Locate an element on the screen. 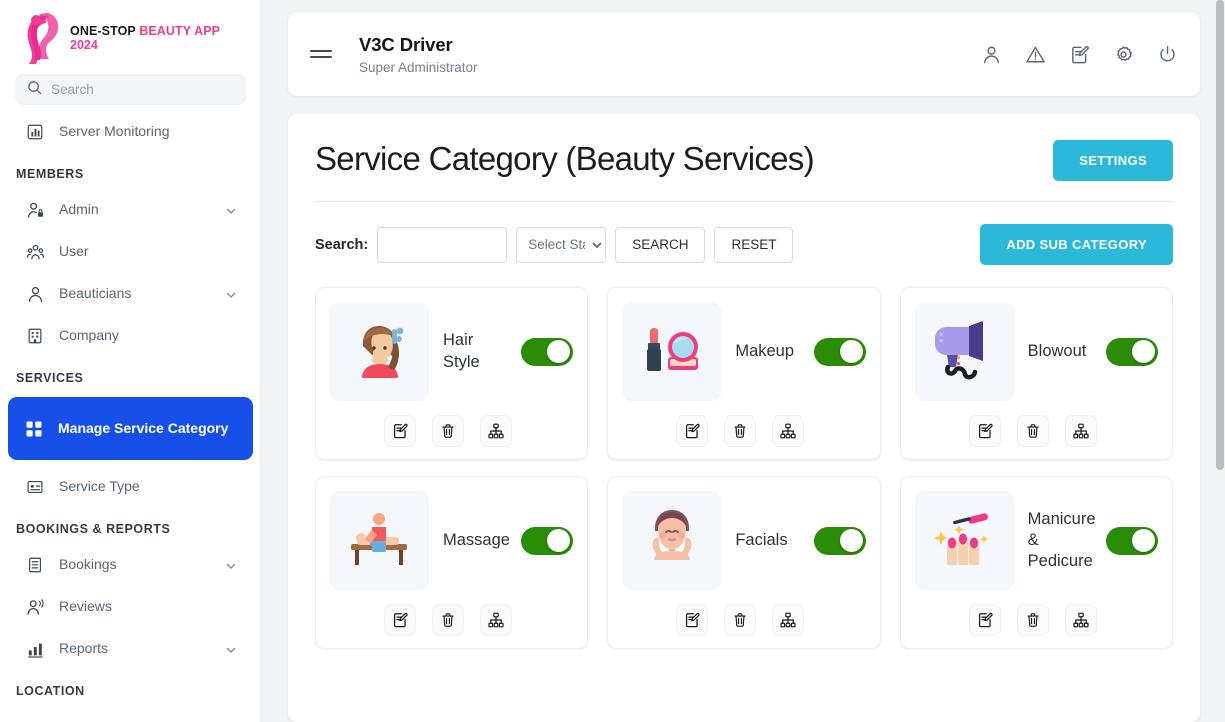  reset-button: RESET is located at coordinates (754, 244).